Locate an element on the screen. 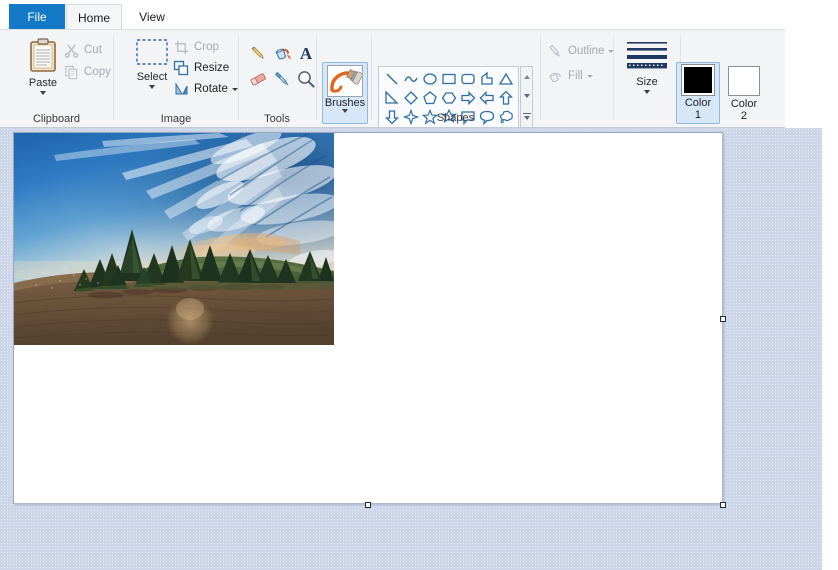 The image size is (838, 570). color-1-swatch is located at coordinates (698, 80).